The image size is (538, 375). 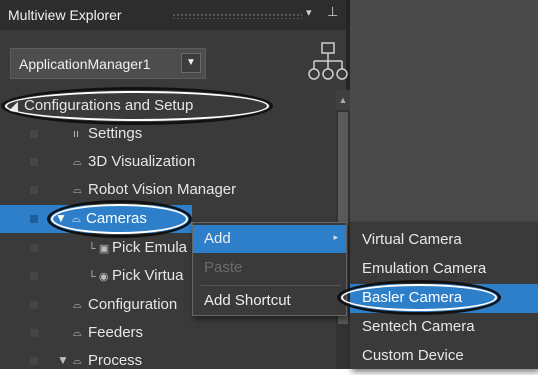 I want to click on menu-item-label: Paste, so click(x=223, y=267).